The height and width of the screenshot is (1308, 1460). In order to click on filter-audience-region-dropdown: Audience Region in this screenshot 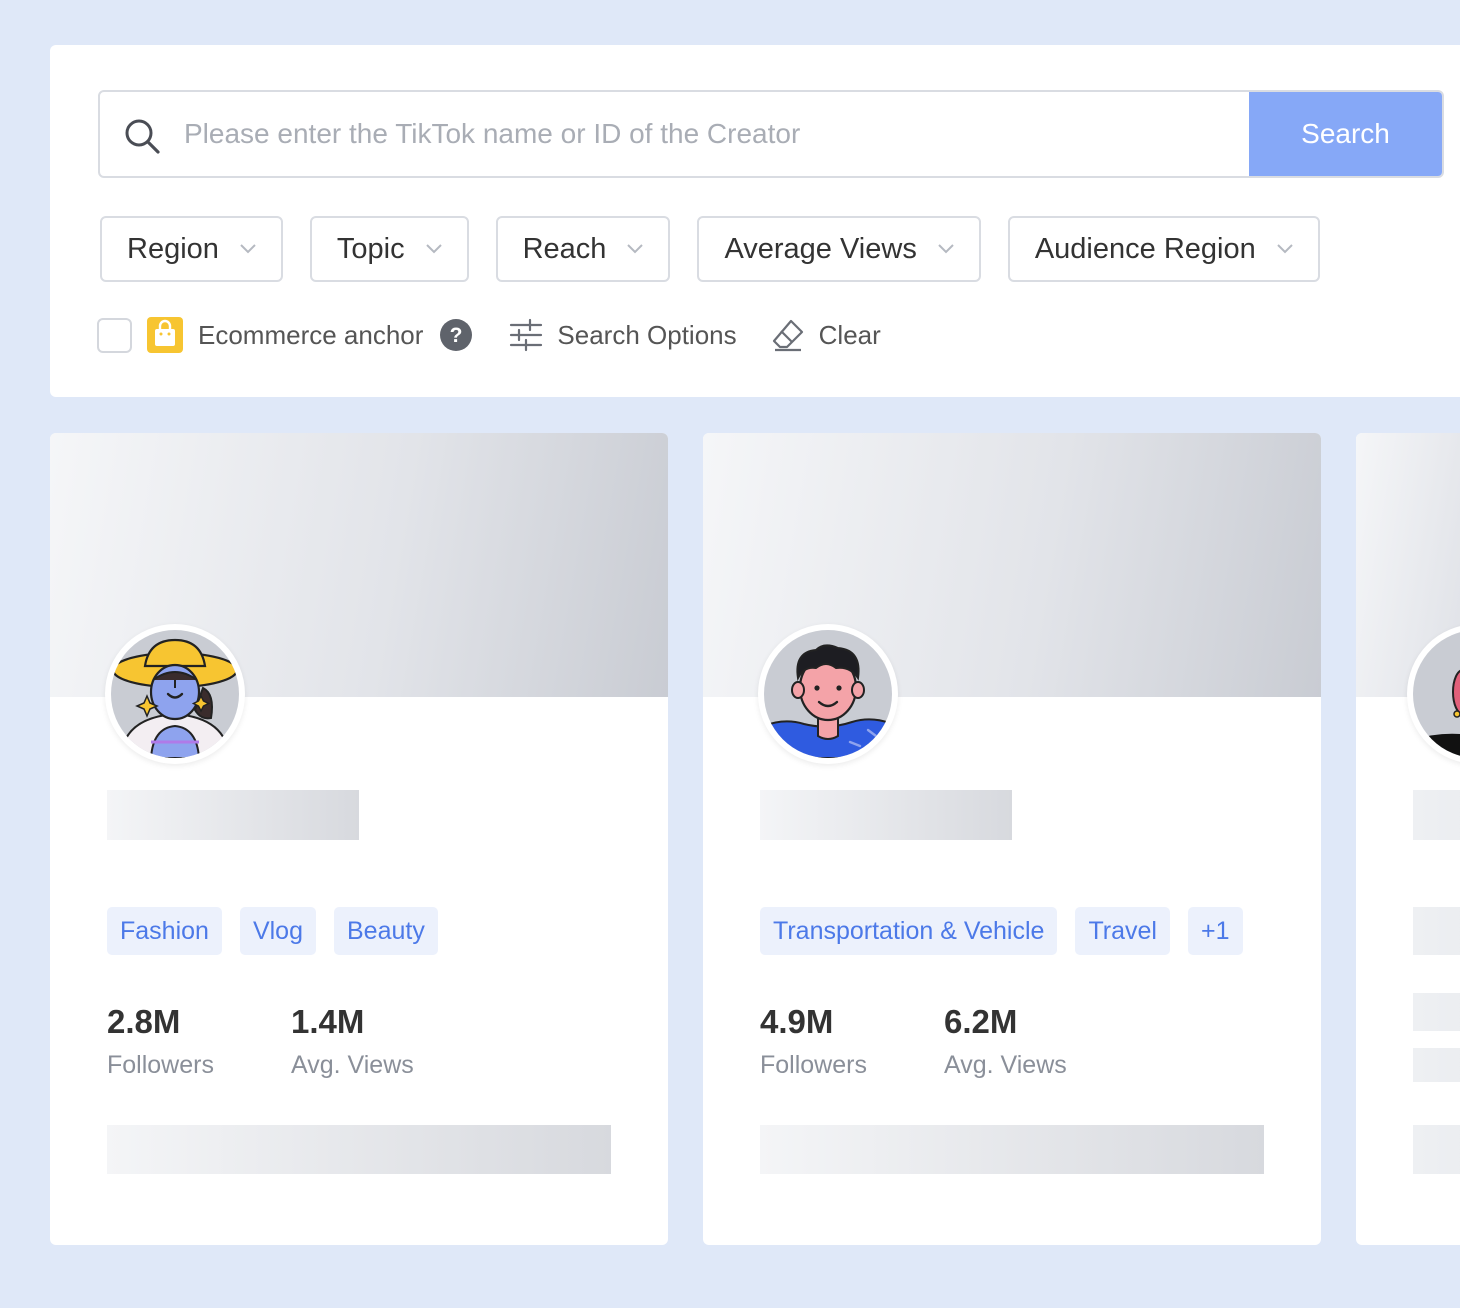, I will do `click(1163, 249)`.